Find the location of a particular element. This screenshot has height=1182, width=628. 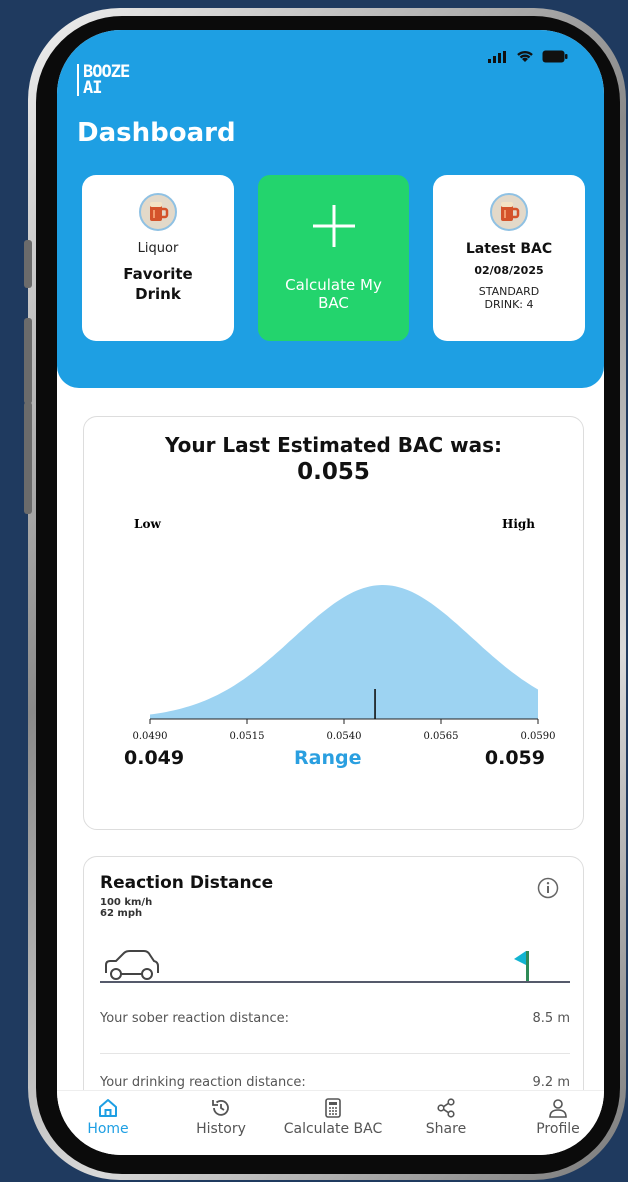

x-tick-label: 0.0590 is located at coordinates (538, 736).